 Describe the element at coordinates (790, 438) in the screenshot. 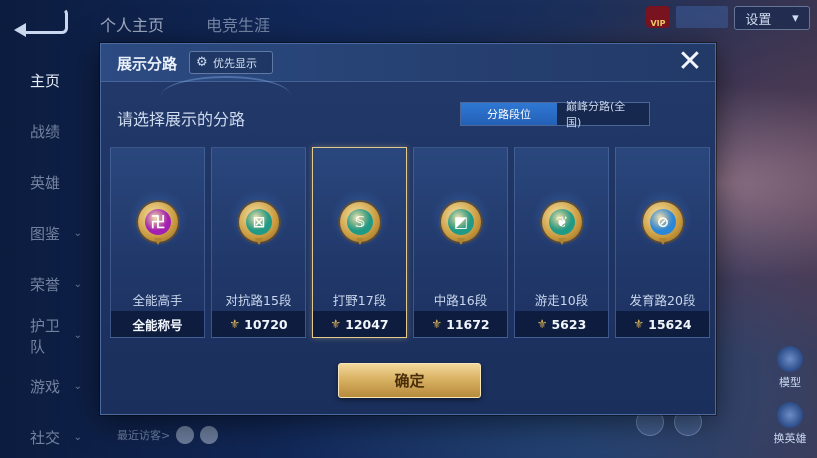

I see `switch-hero-label: 换英雄` at that location.